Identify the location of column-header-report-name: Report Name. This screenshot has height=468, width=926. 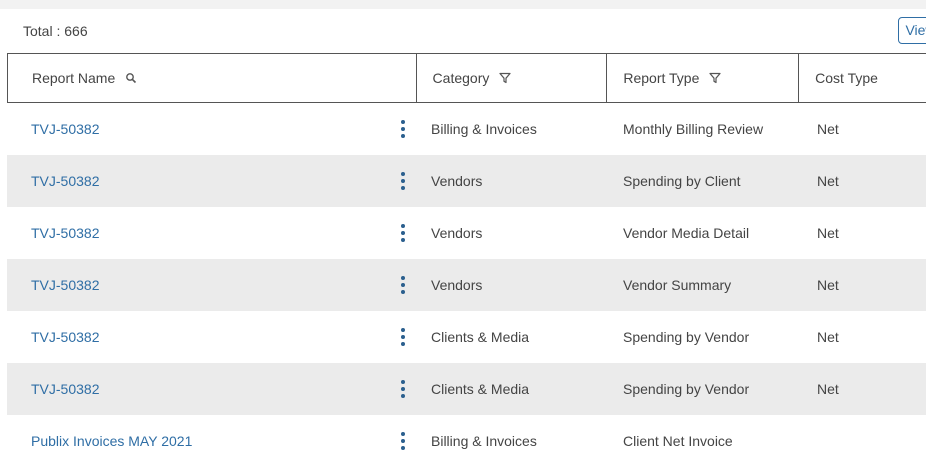
(212, 78).